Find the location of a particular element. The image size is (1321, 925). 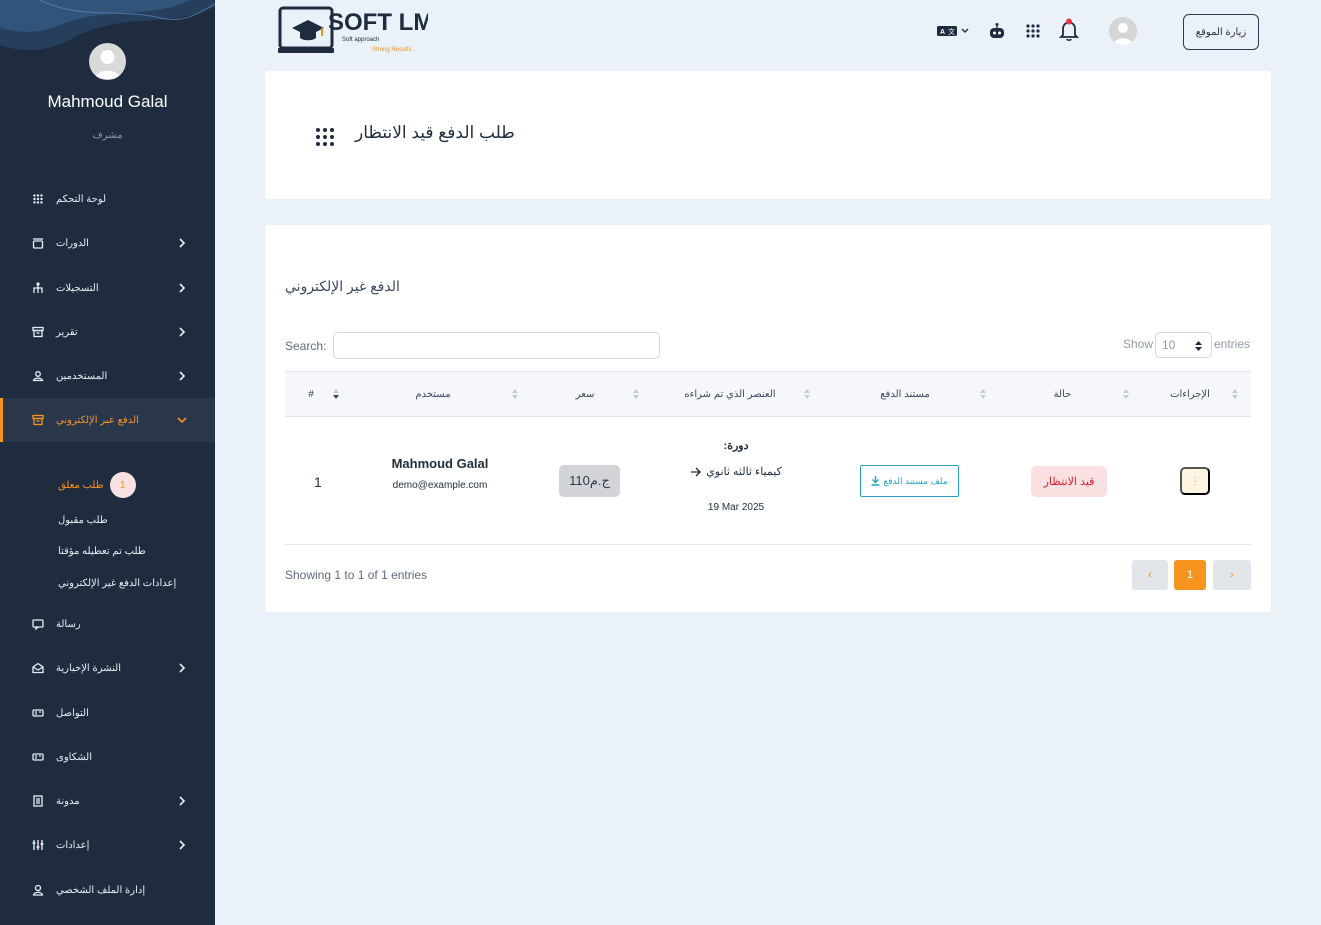

sidebar-item-profile: إدارة الملف الشخصي is located at coordinates (107, 890).